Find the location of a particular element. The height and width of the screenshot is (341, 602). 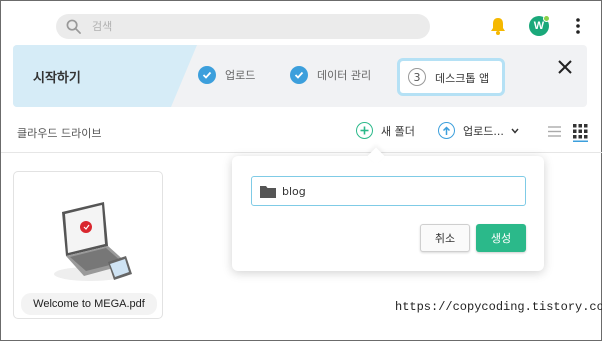

step-label: 데스크톱 앱 is located at coordinates (462, 78).